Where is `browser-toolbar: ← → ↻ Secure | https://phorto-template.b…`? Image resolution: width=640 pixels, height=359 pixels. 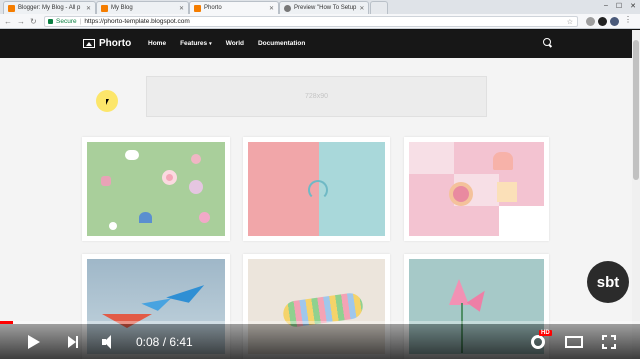 browser-toolbar: ← → ↻ Secure | https://phorto-template.b… is located at coordinates (320, 21).